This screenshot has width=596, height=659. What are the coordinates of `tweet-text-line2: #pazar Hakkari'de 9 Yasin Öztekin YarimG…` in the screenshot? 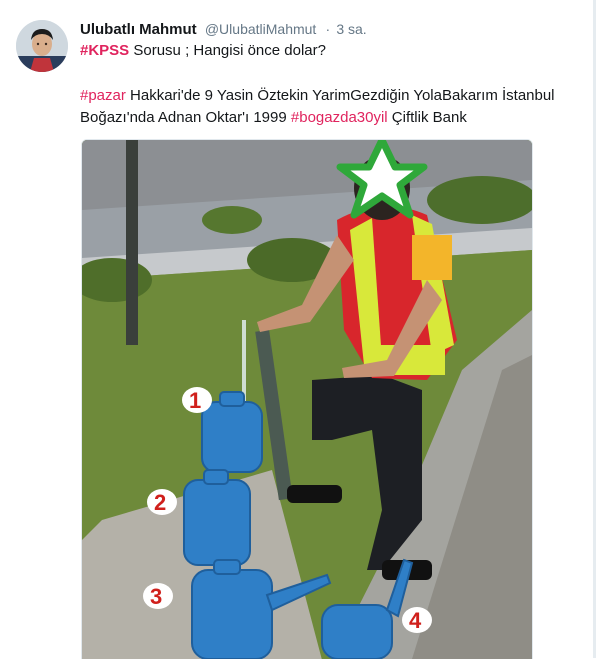 It's located at (330, 107).